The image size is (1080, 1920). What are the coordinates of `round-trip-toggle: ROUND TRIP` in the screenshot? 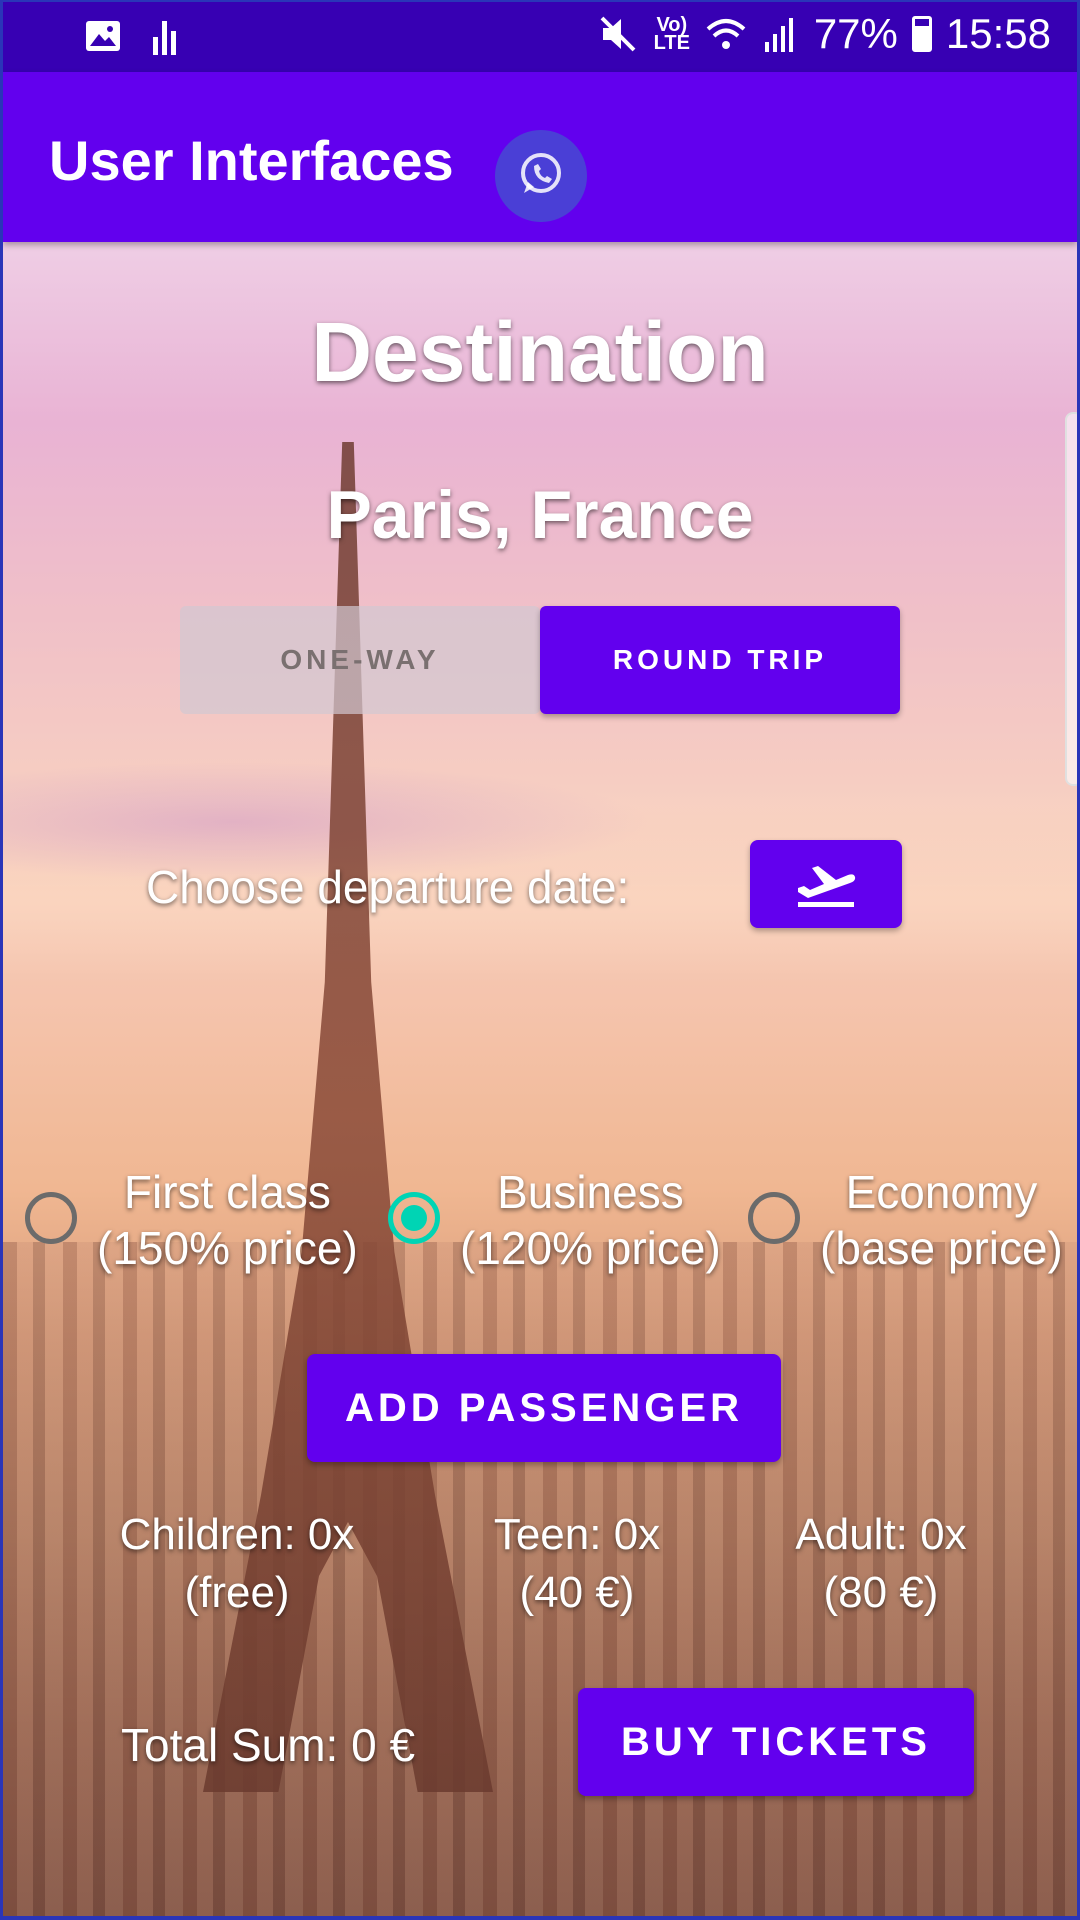 It's located at (720, 660).